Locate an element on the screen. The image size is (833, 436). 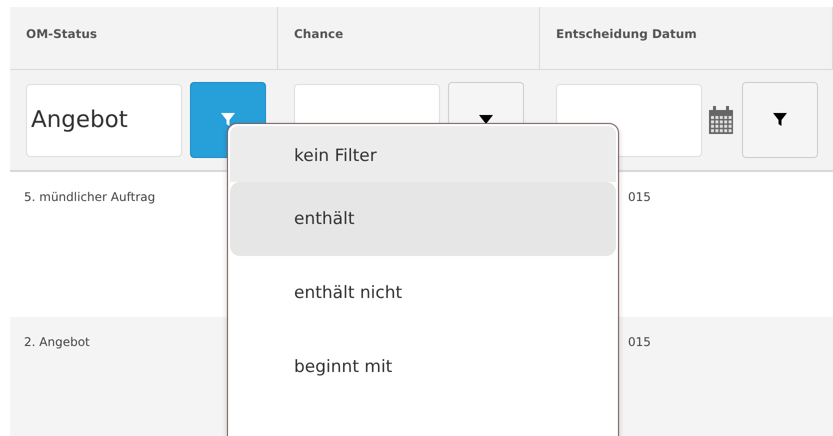
menu-item: enthält is located at coordinates (423, 219).